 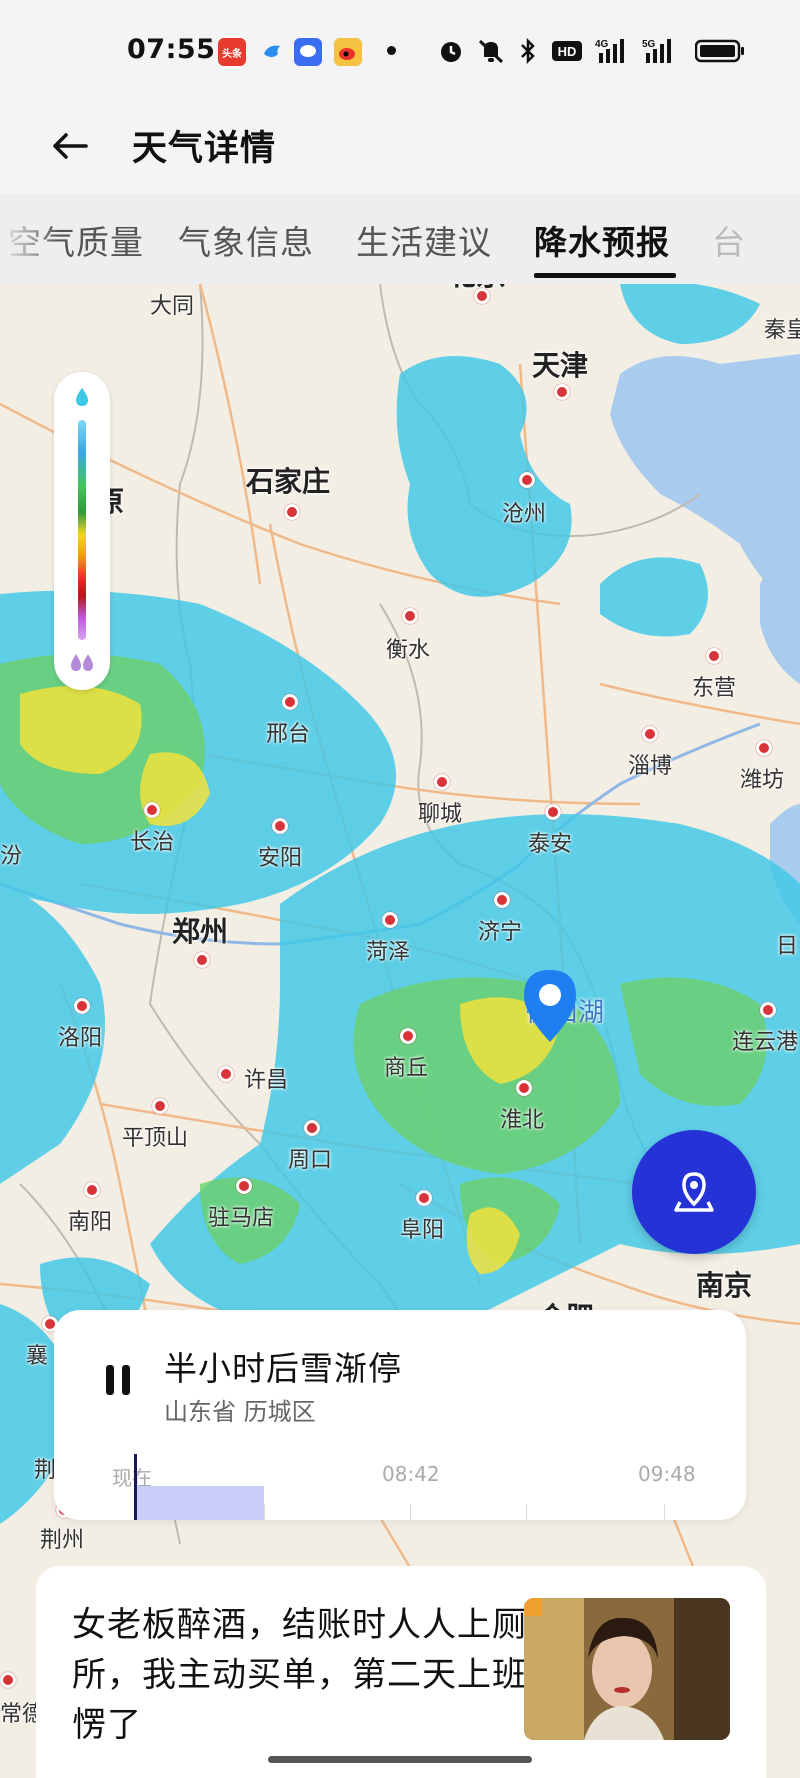 I want to click on city-label-xiang: 襄, so click(x=37, y=1356).